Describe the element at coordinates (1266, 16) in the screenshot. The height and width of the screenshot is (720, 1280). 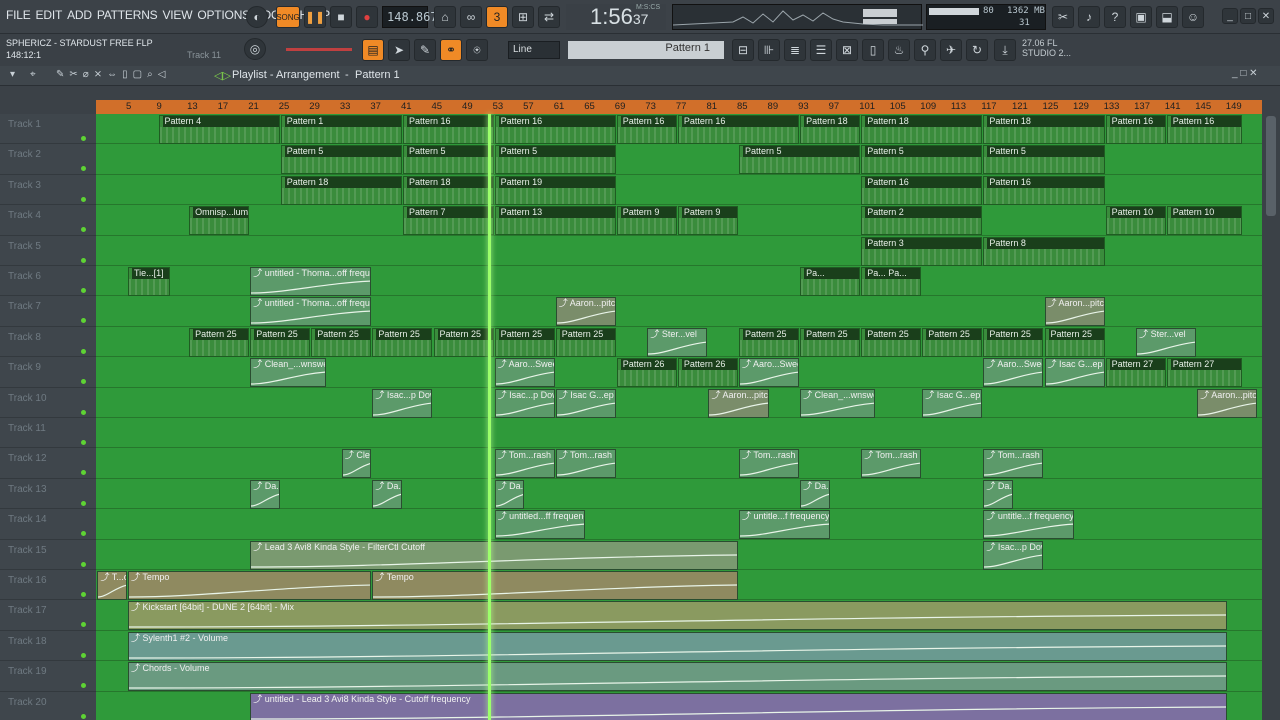
I see `close-icon: ✕` at that location.